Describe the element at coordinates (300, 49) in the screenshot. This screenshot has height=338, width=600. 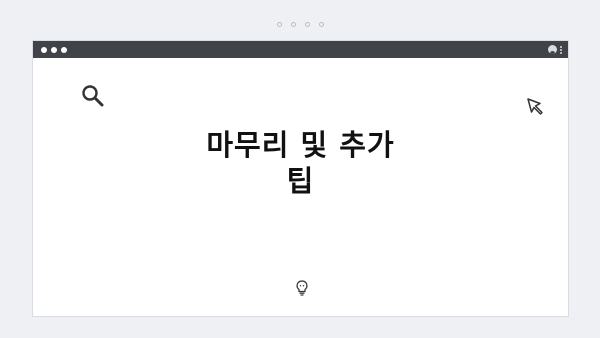
I see `window-titlebar` at that location.